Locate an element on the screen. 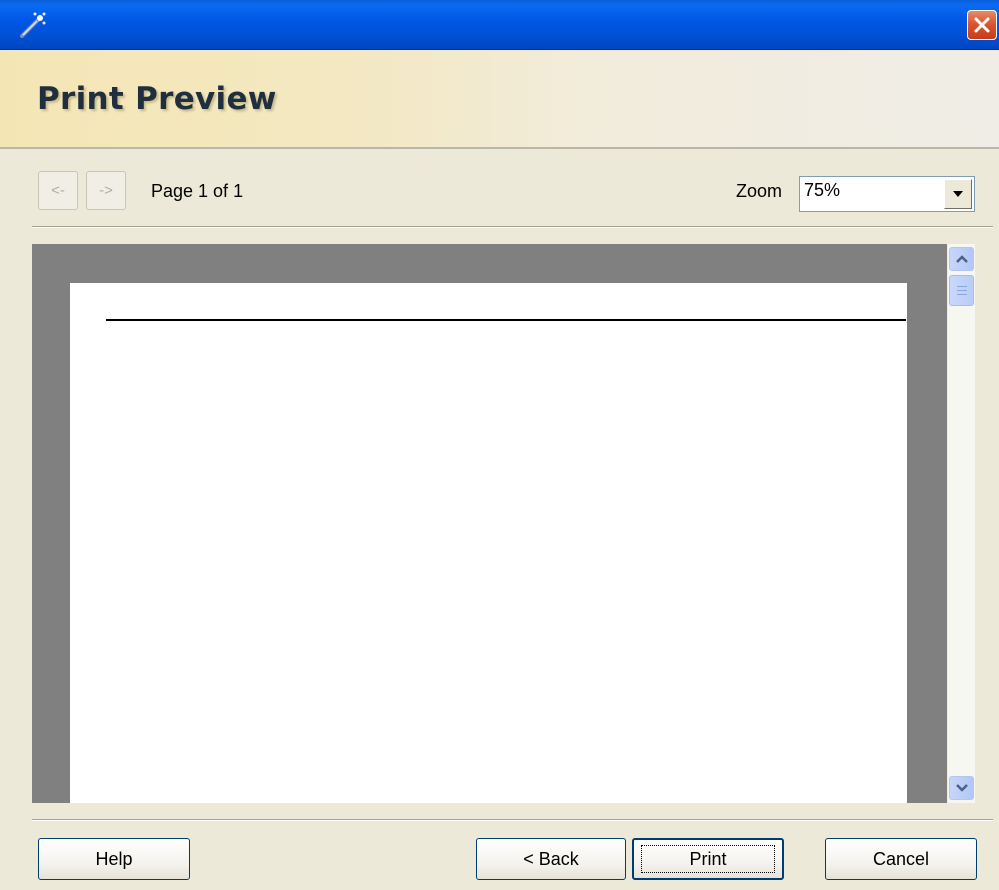  toolbar-divider is located at coordinates (512, 227).